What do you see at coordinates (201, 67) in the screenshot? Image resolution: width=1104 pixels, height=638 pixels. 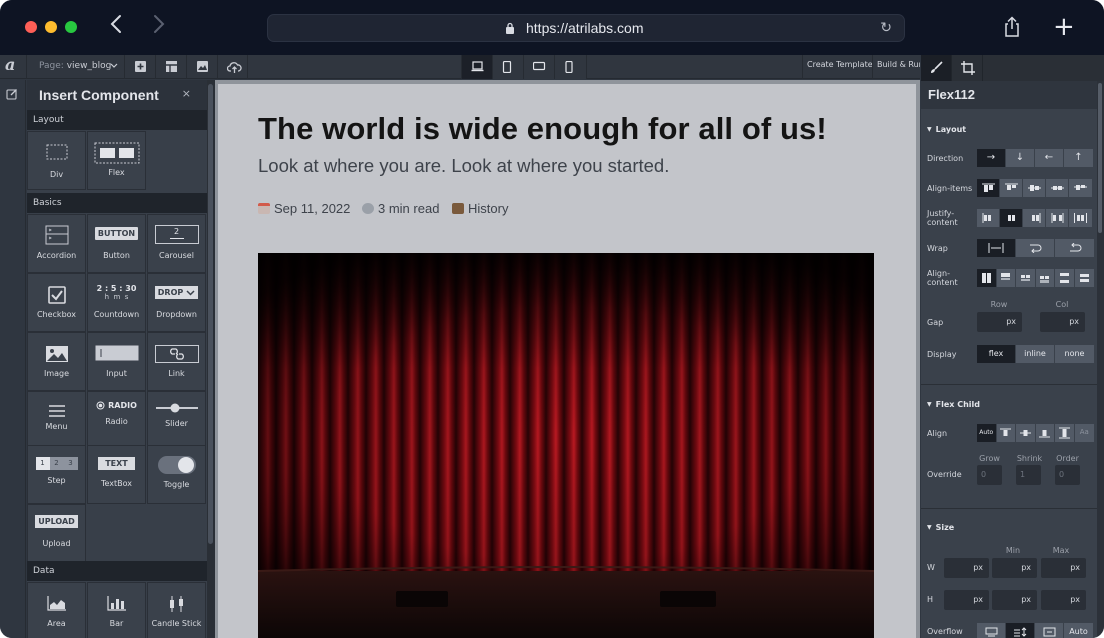 I see `assets-button` at bounding box center [201, 67].